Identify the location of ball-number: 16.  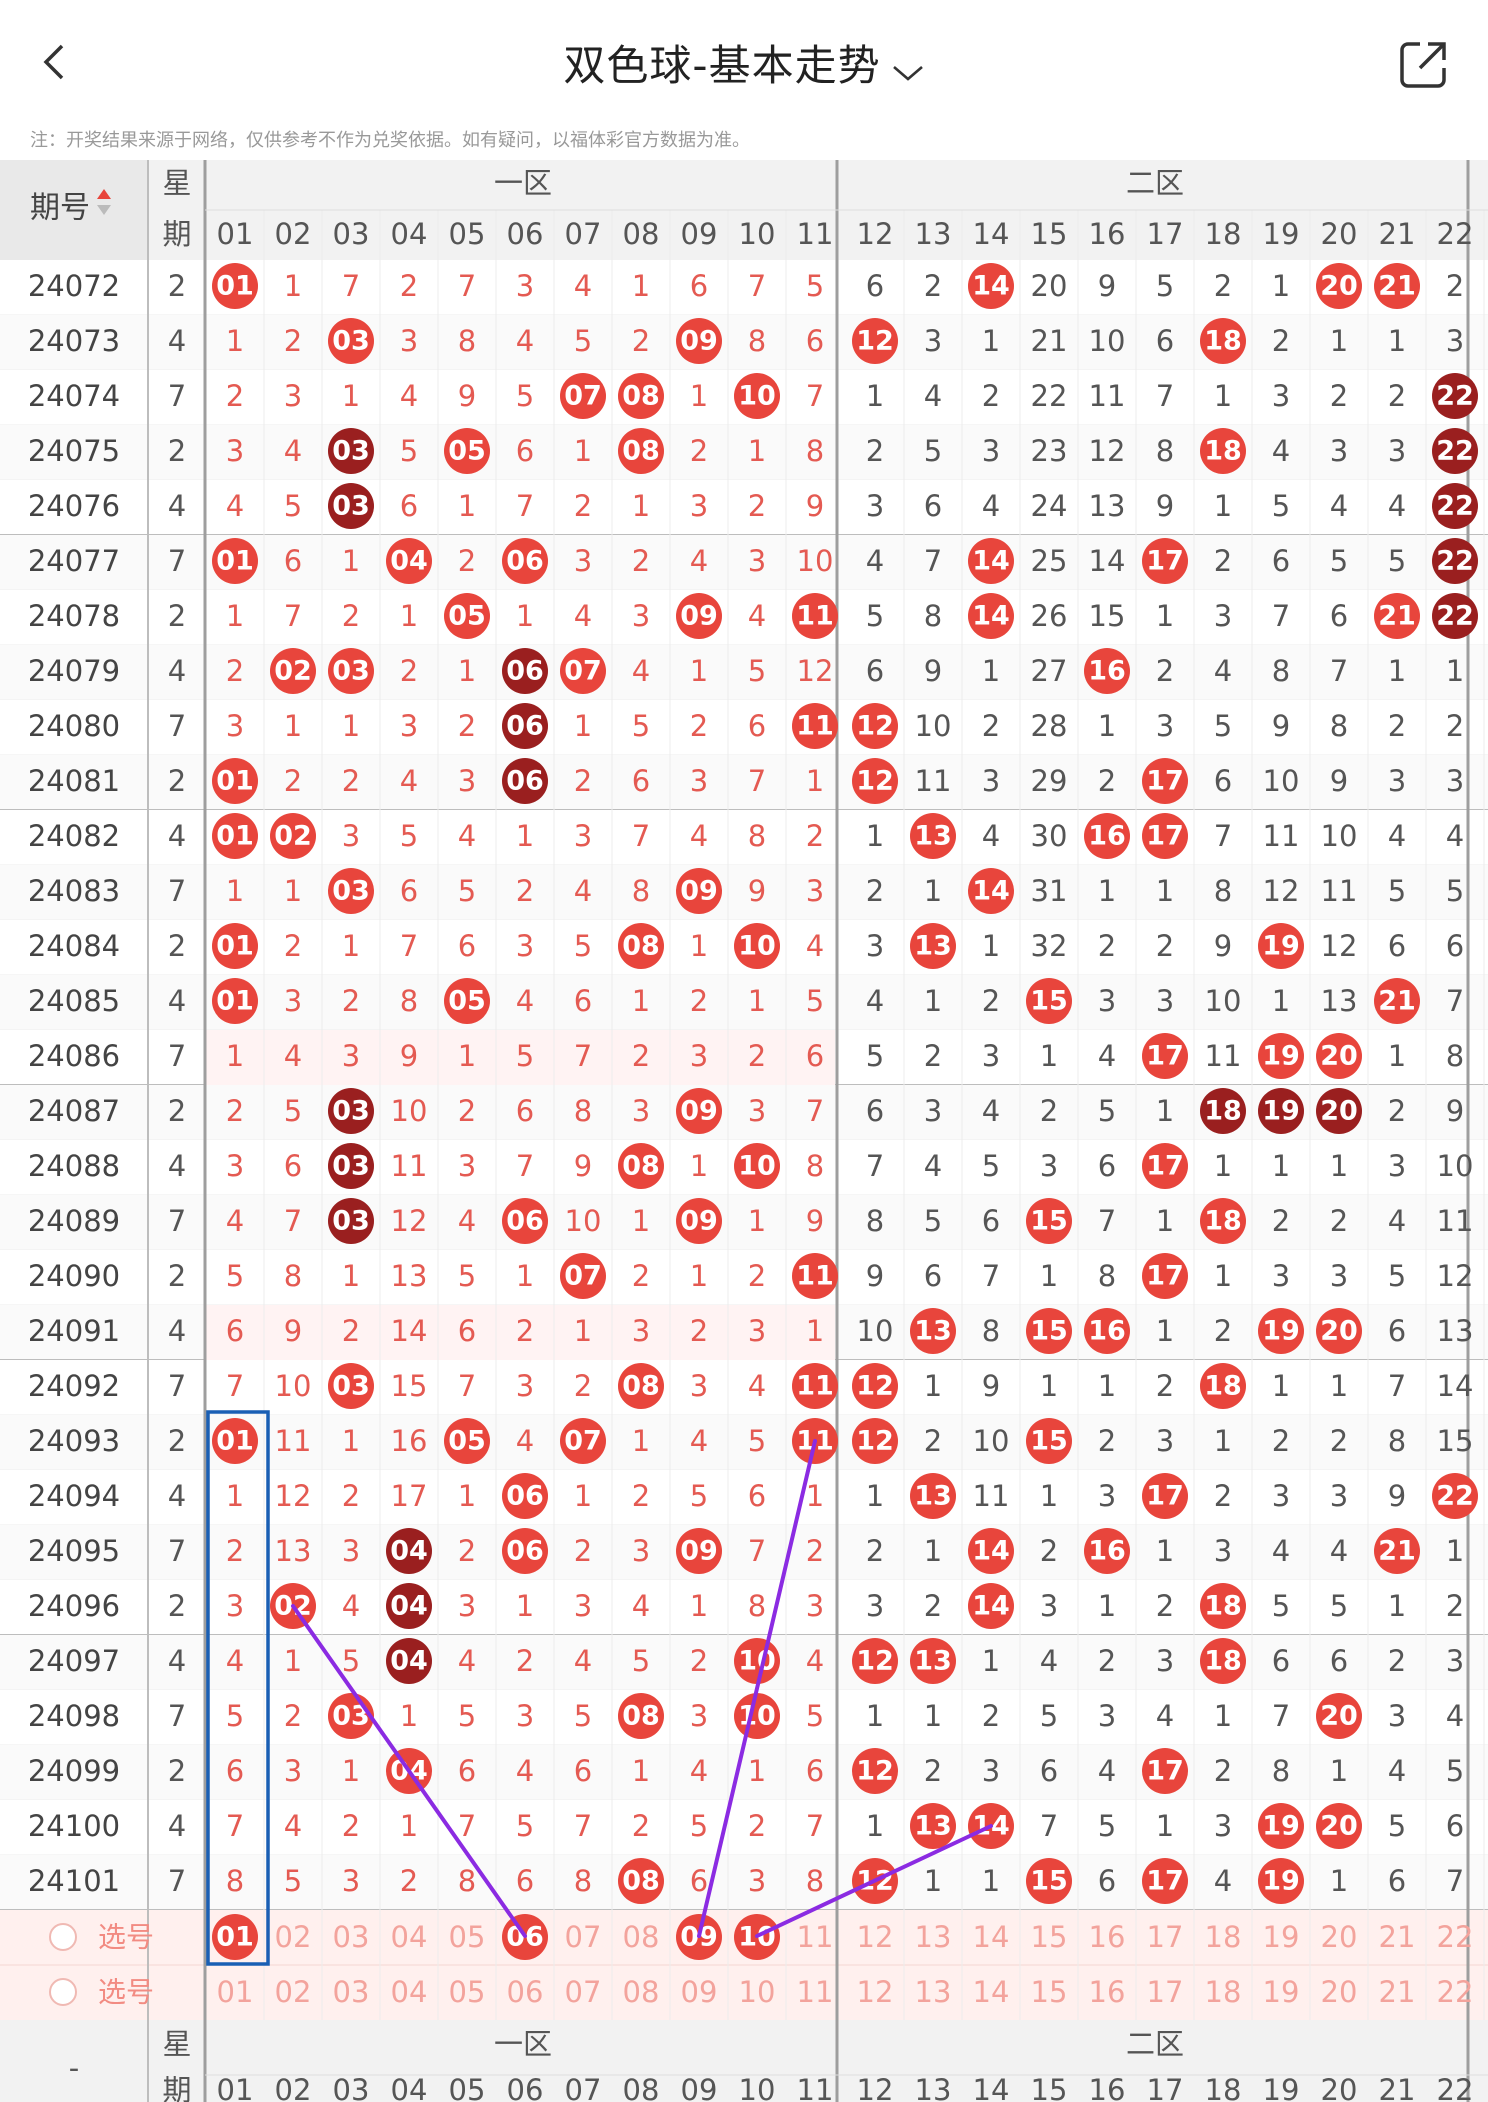
(1107, 836).